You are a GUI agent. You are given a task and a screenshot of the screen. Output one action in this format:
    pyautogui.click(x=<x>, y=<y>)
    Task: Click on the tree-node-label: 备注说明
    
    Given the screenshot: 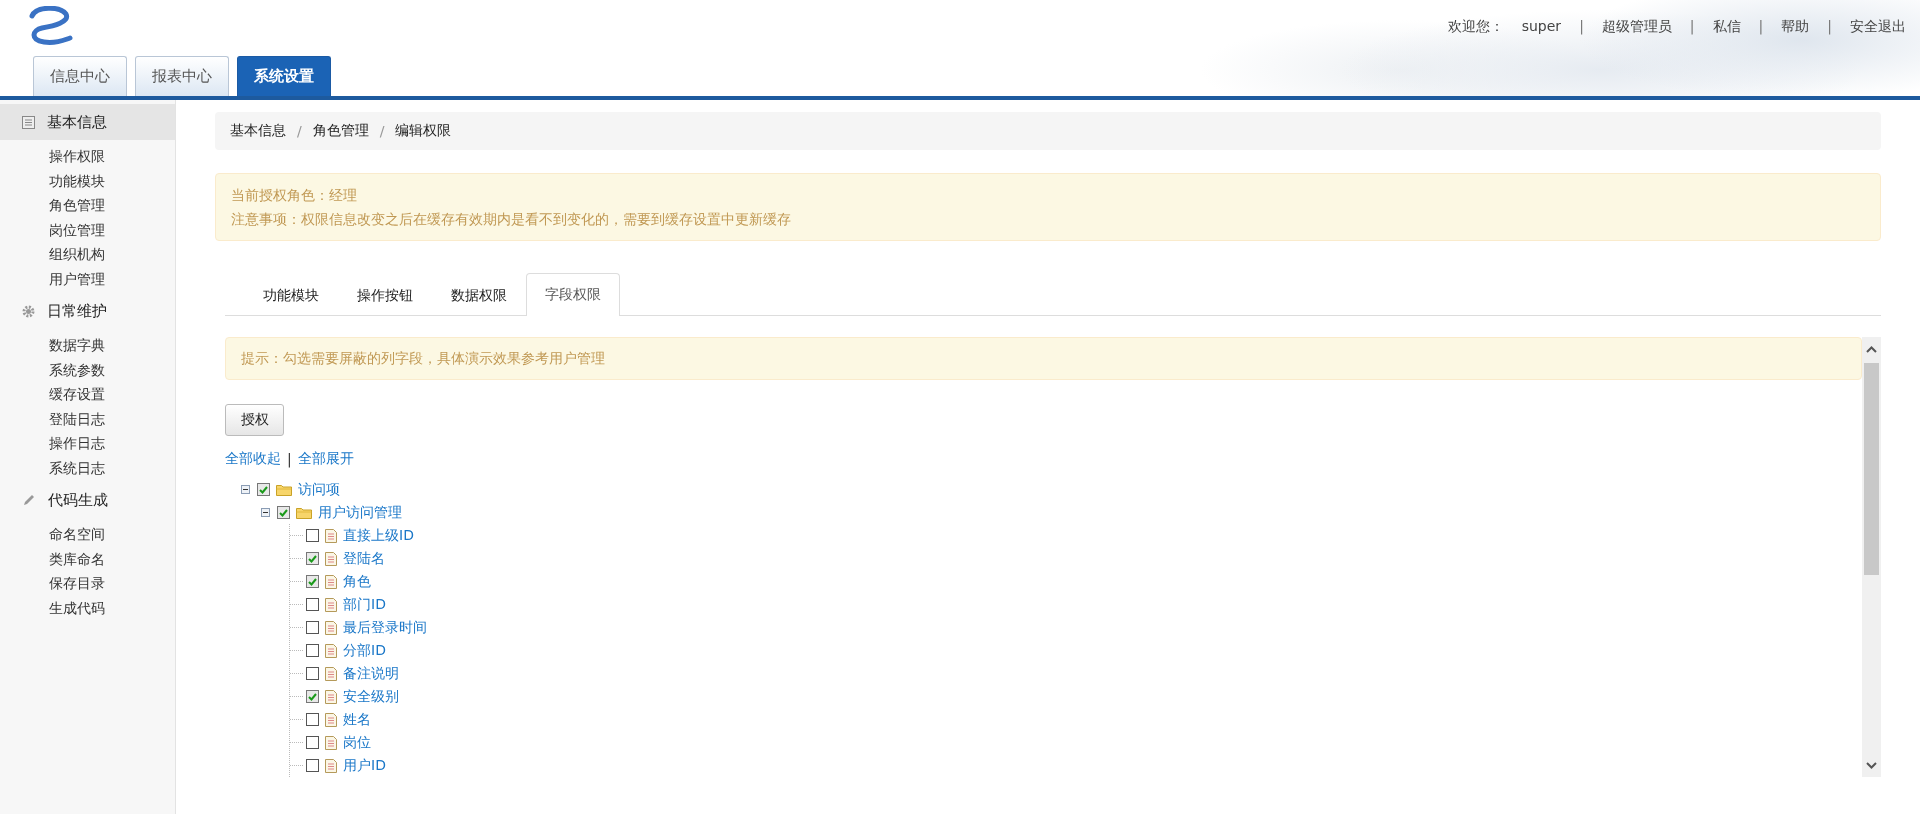 What is the action you would take?
    pyautogui.click(x=371, y=673)
    